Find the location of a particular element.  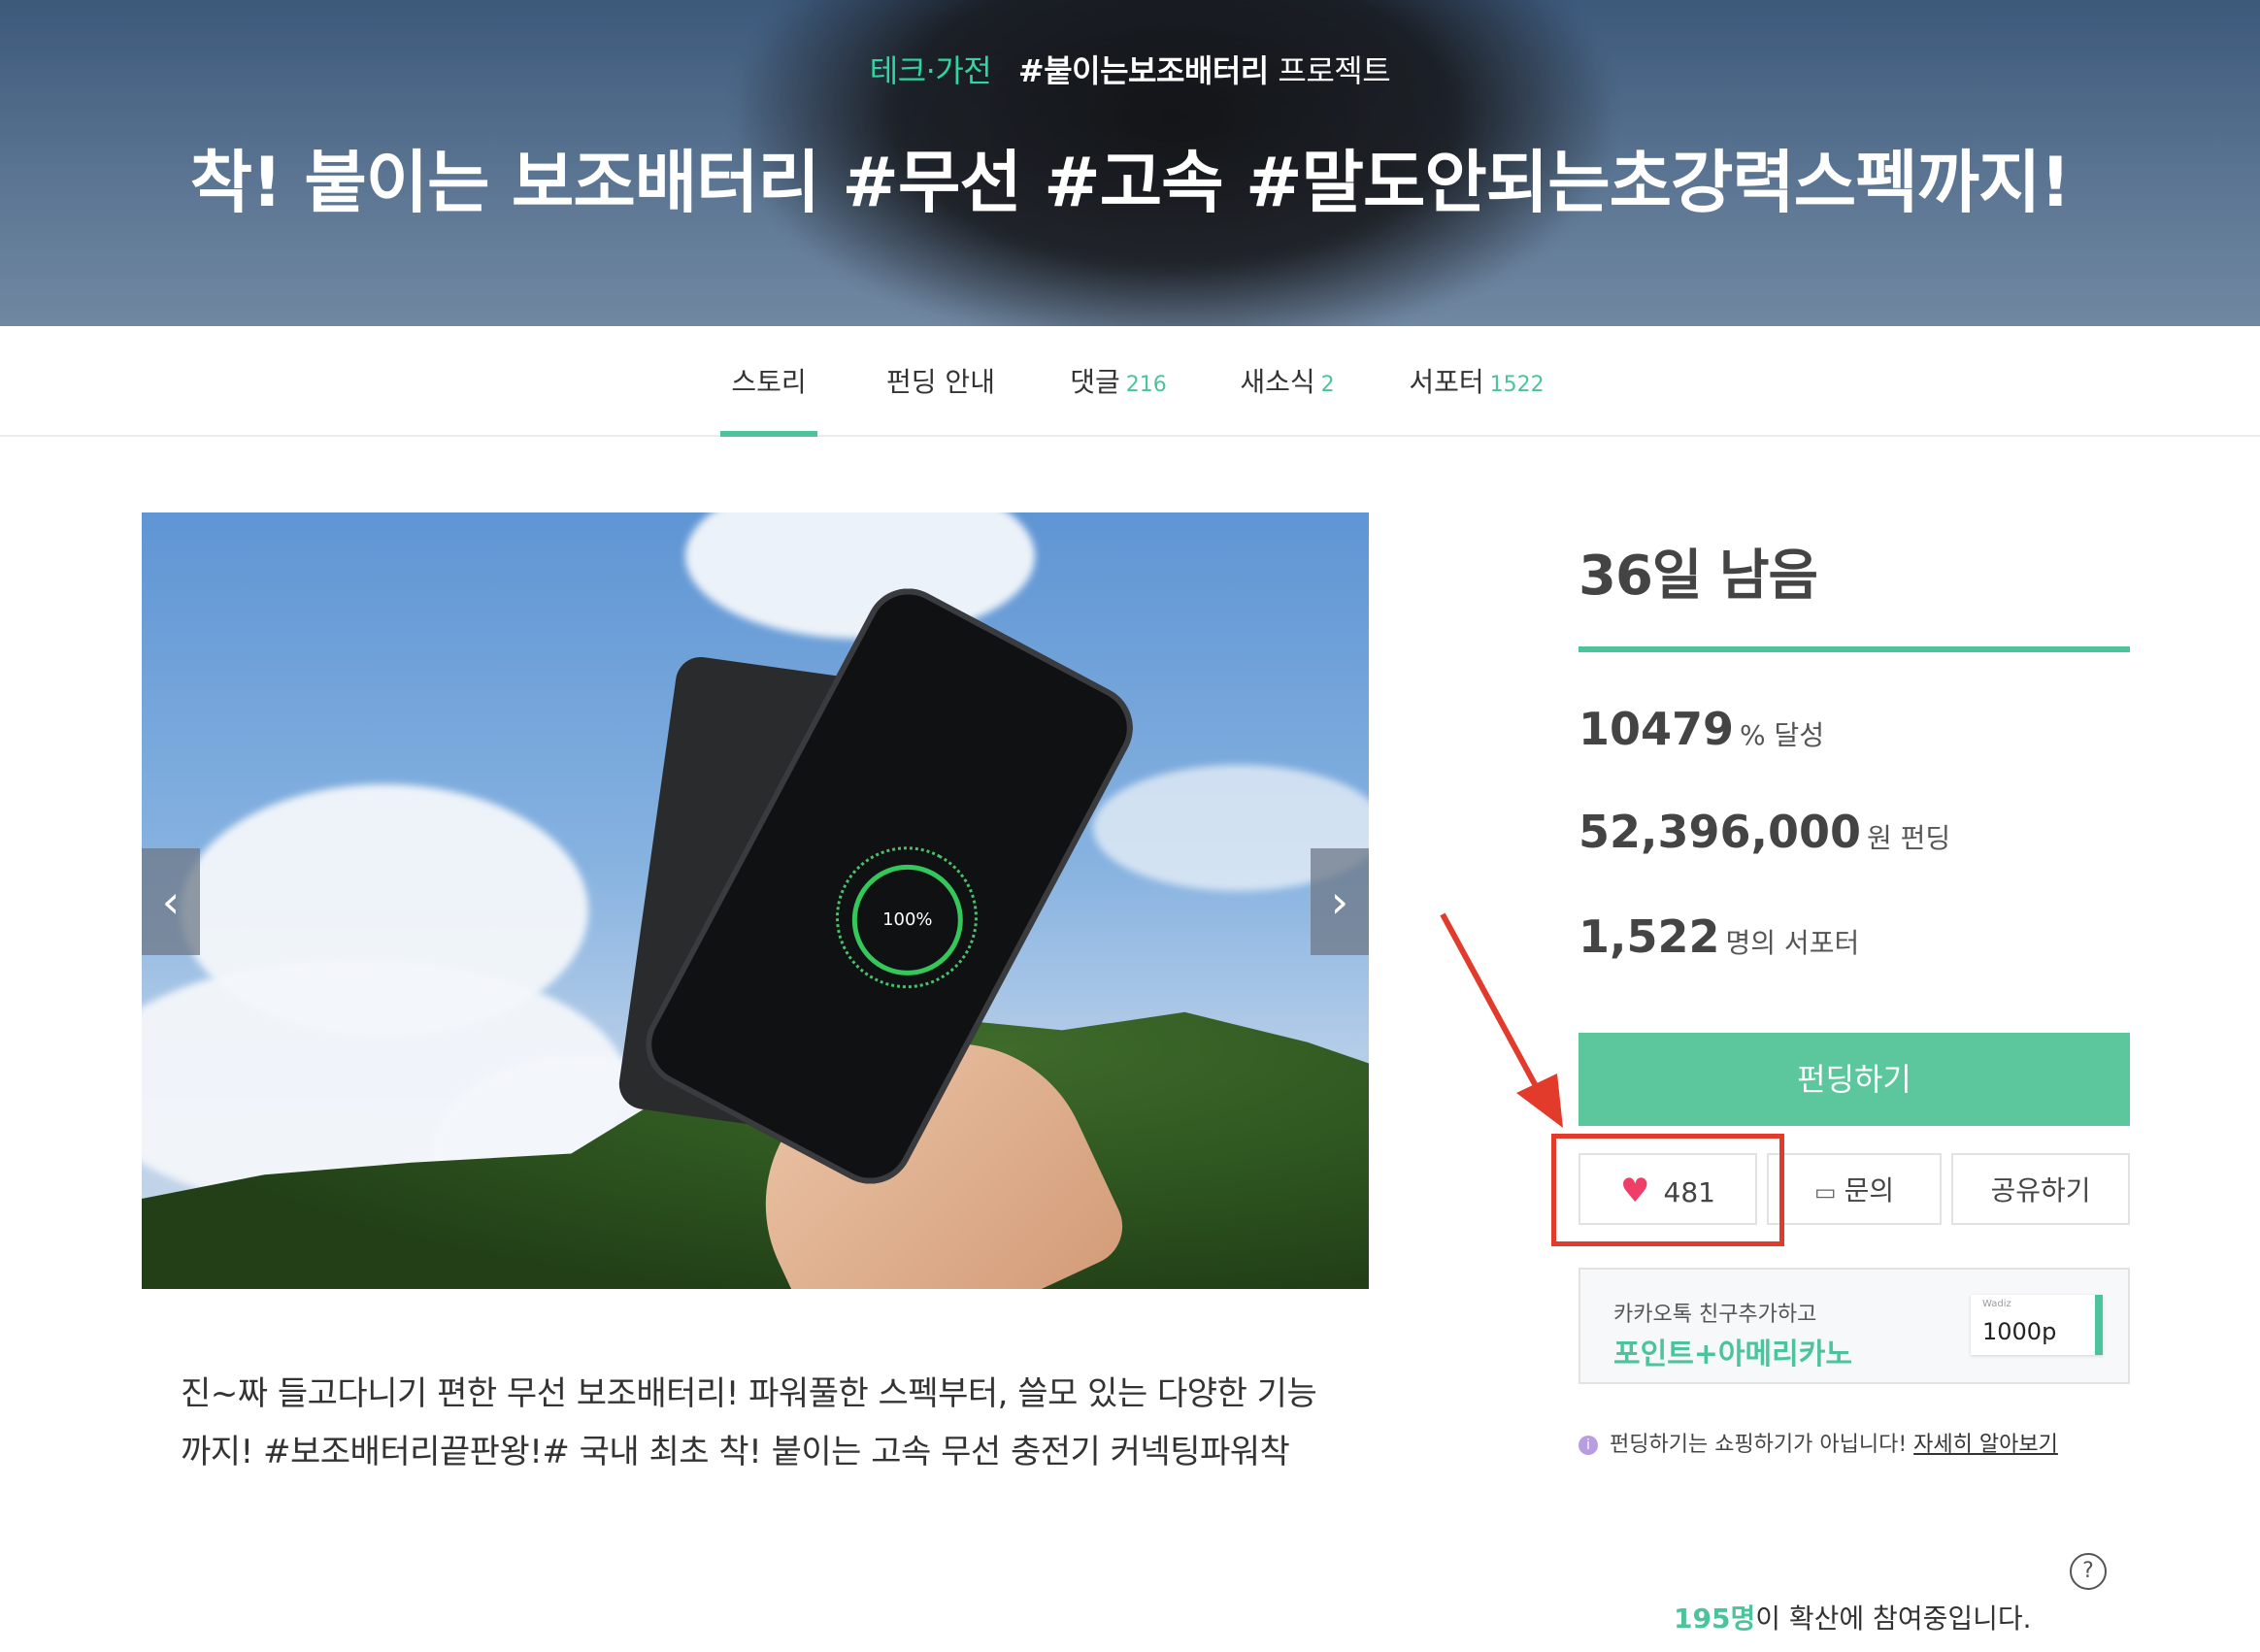

project-title: 착! 붙이는 보조배터리 #무선 #고속 #말도안되는초강력스펙까지! is located at coordinates (1130, 182).